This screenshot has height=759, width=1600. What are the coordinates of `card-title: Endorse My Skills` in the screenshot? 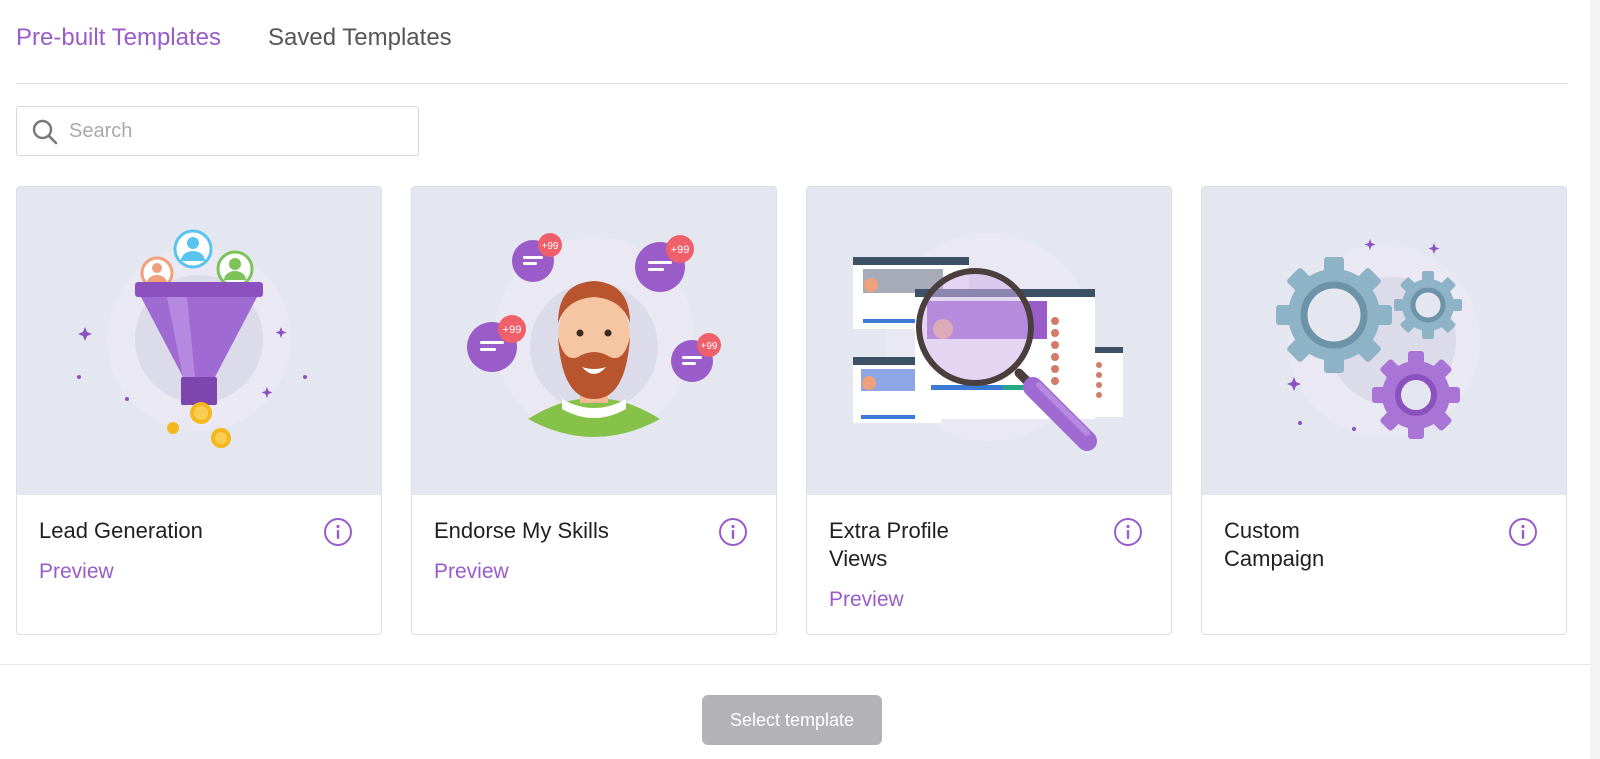 It's located at (521, 530).